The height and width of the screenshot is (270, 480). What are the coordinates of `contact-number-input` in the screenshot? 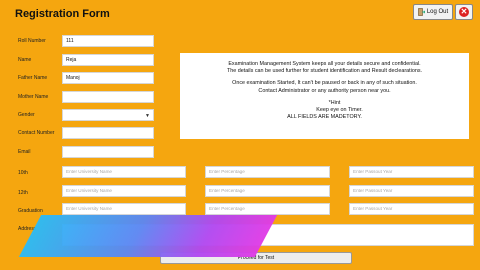 It's located at (108, 133).